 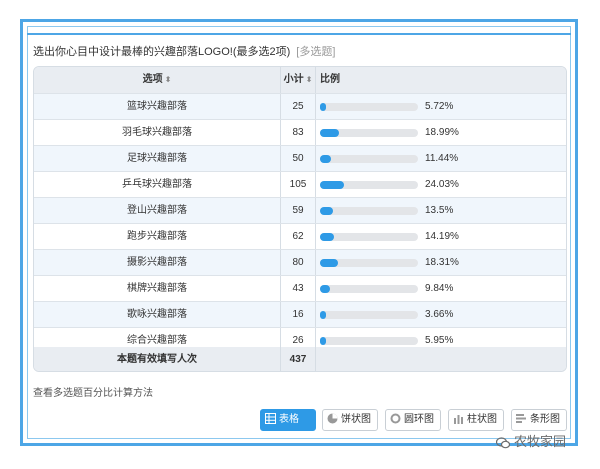 I want to click on table-row: 登山兴趣部落 59 13.5%, so click(x=300, y=210).